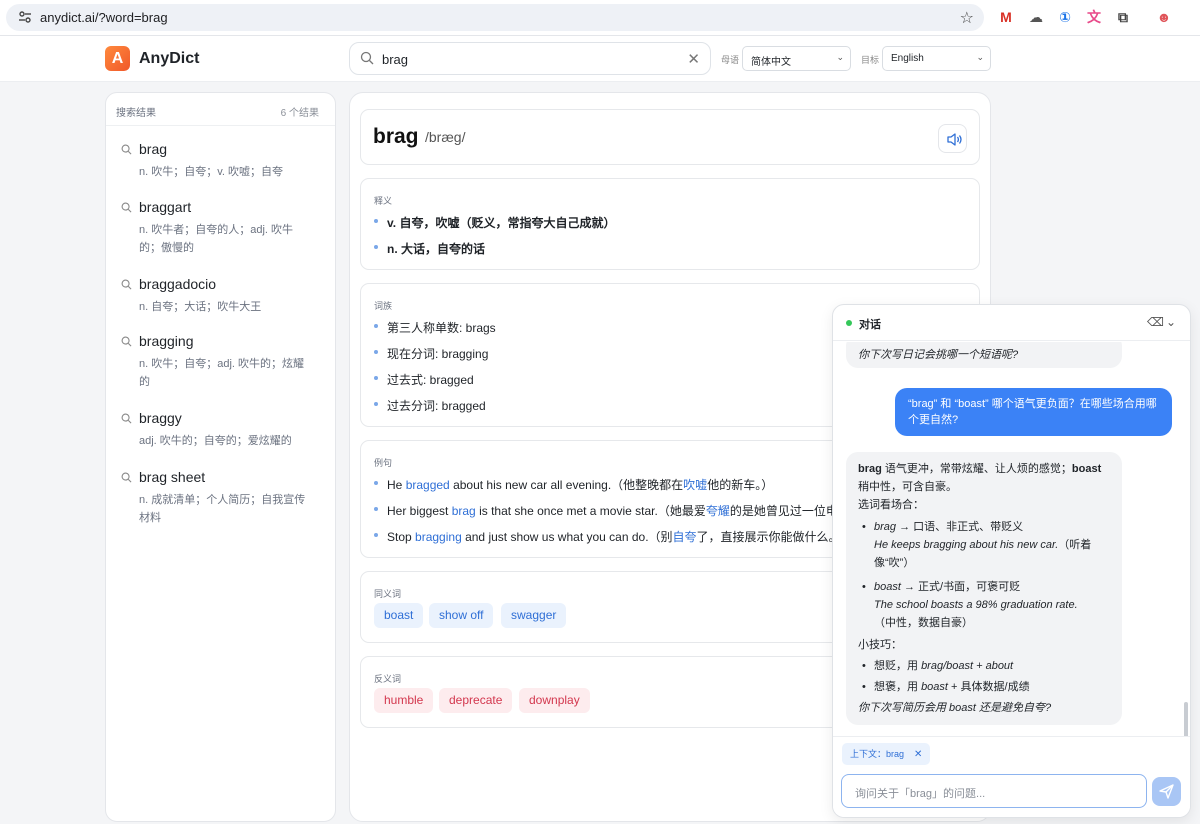  What do you see at coordinates (960, 587) in the screenshot?
I see `message-text: → 正式/书面，可褒可贬` at bounding box center [960, 587].